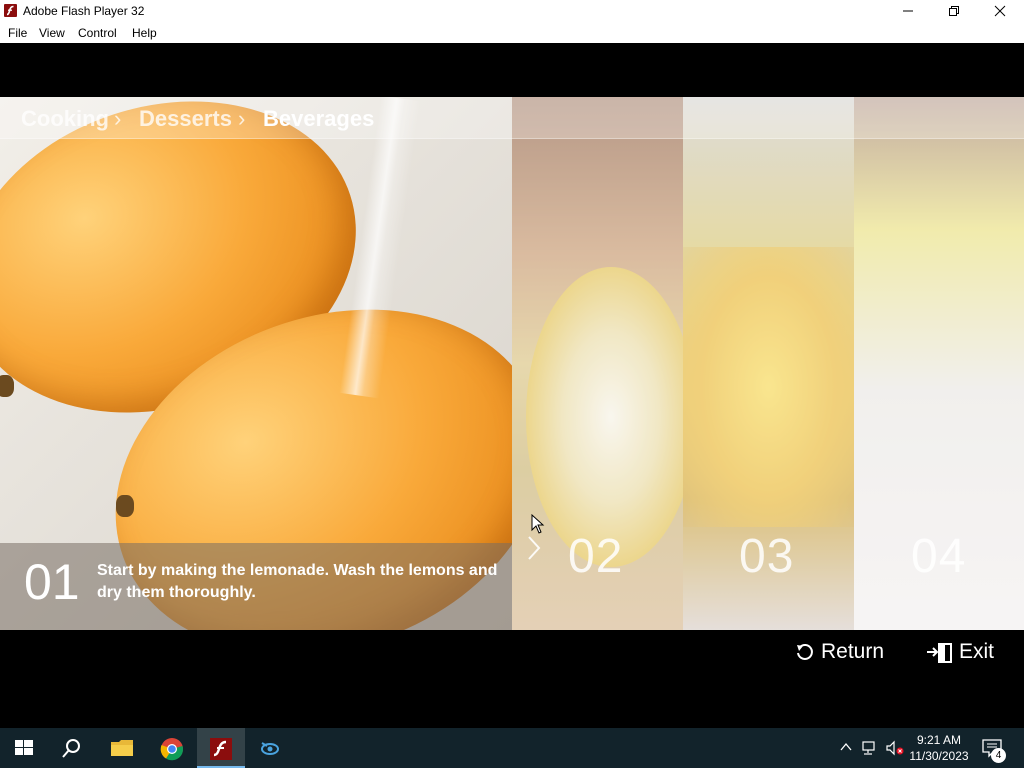 The width and height of the screenshot is (1024, 768). Describe the element at coordinates (870, 748) in the screenshot. I see `network-icon` at that location.